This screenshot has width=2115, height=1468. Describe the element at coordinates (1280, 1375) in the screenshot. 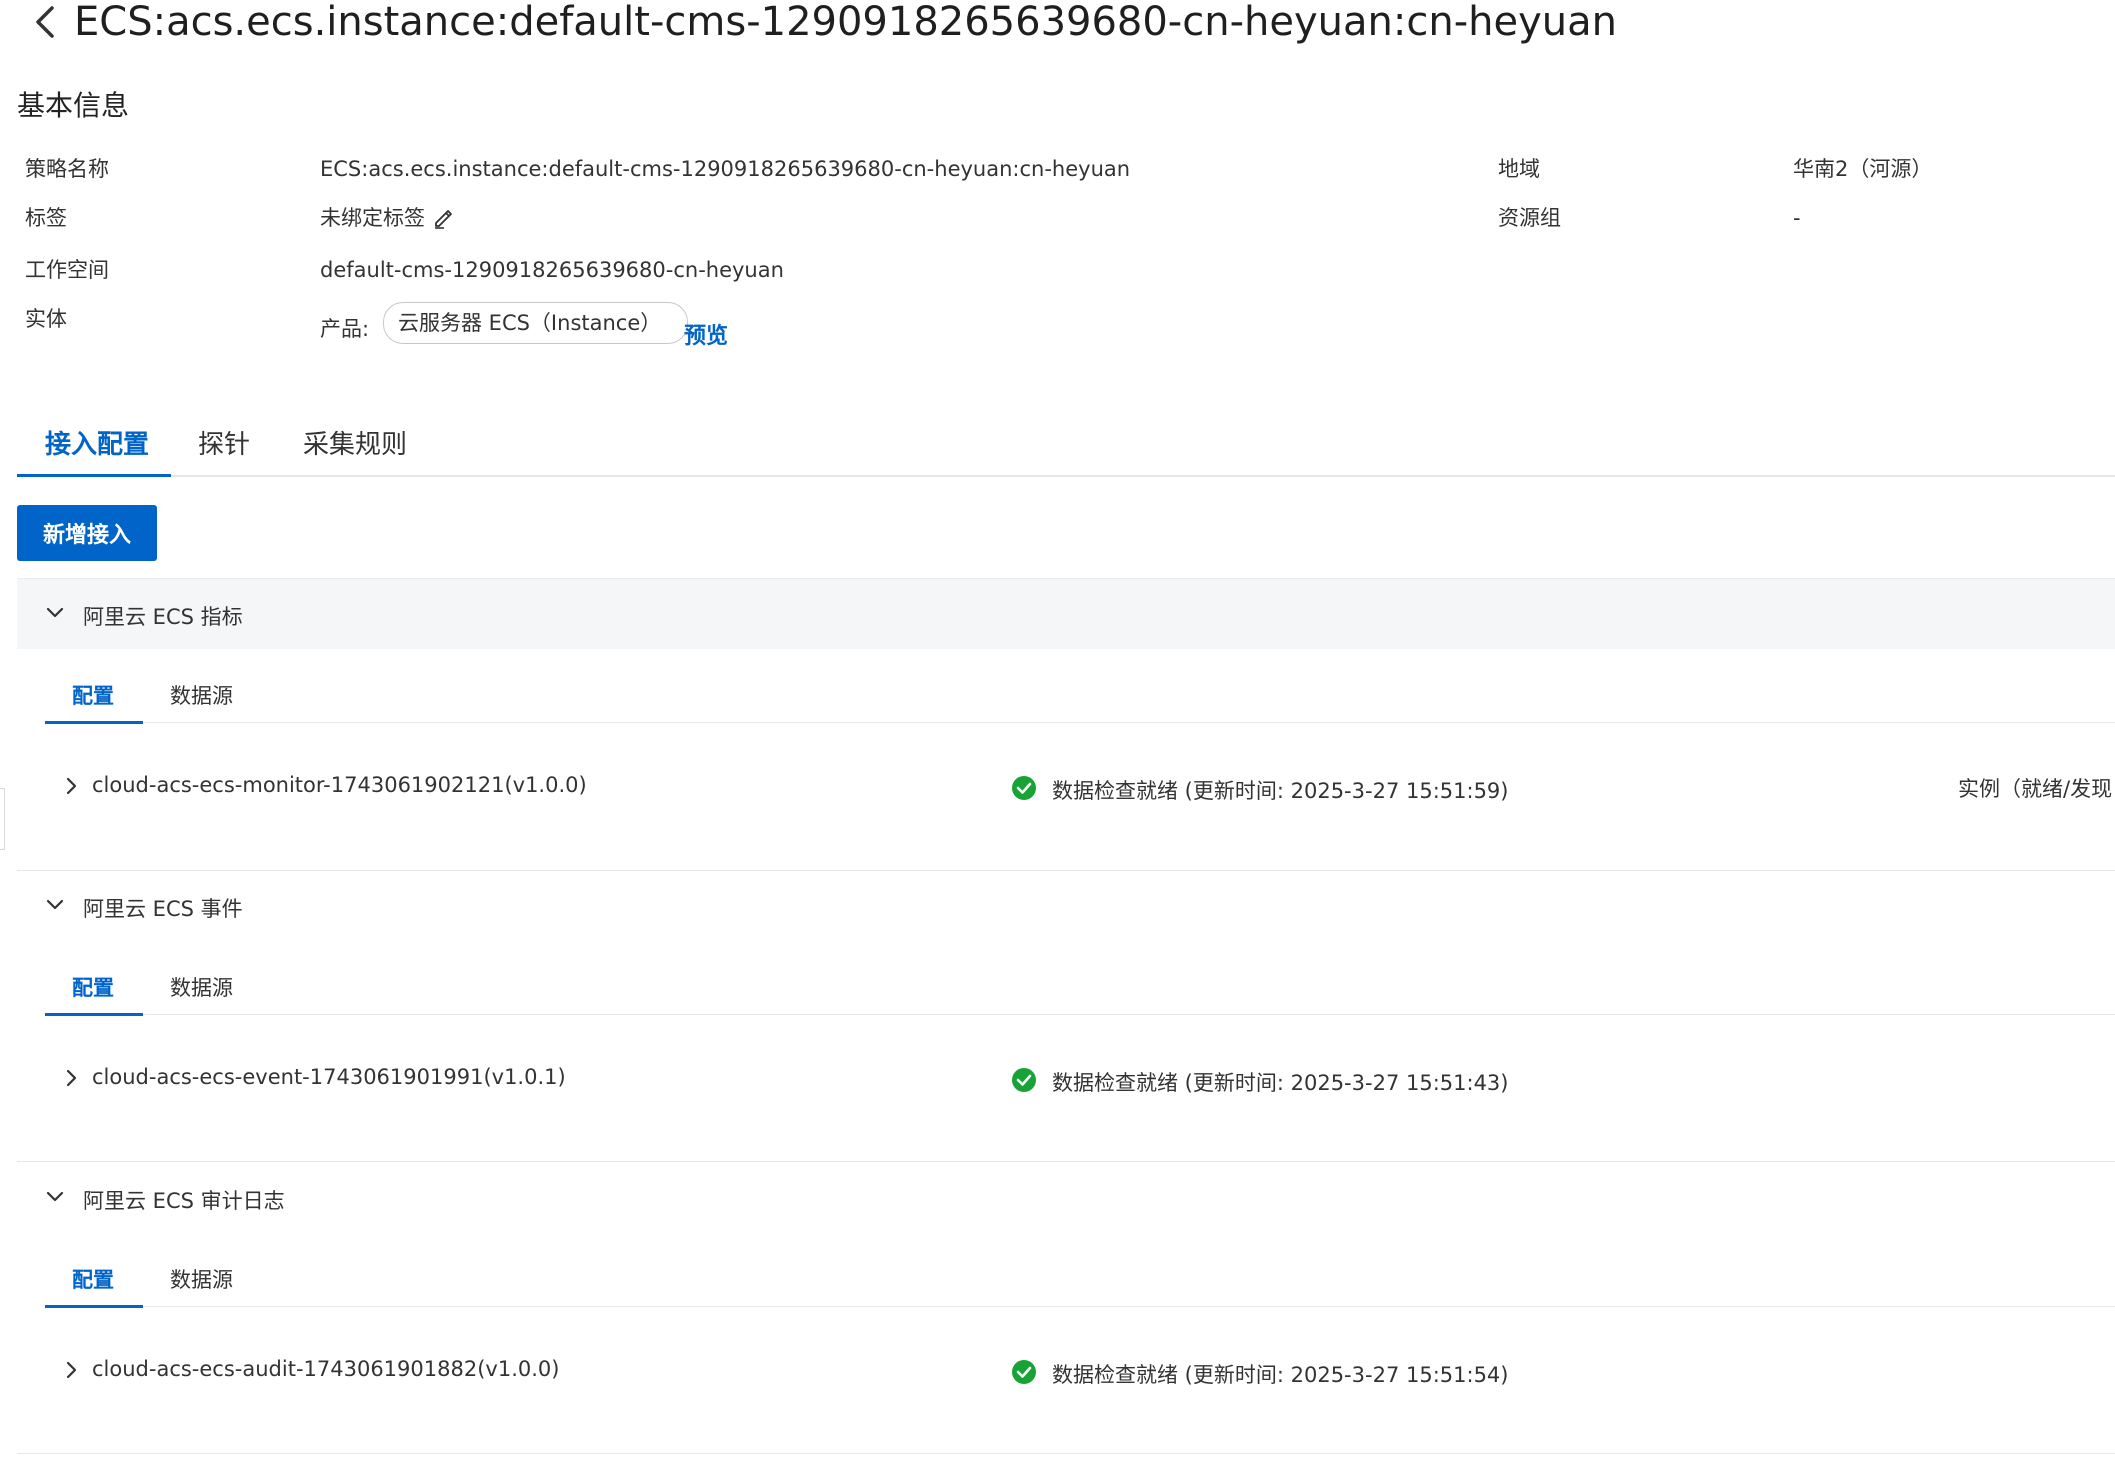

I see `status-text: 数据检查就绪 (更新时间: 2025-3-27 15:51:54)` at that location.